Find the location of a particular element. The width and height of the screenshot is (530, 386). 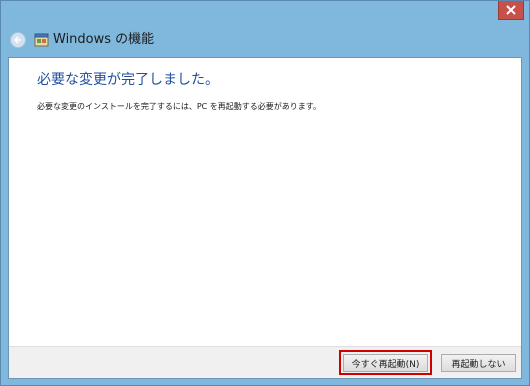

close-icon is located at coordinates (511, 10).